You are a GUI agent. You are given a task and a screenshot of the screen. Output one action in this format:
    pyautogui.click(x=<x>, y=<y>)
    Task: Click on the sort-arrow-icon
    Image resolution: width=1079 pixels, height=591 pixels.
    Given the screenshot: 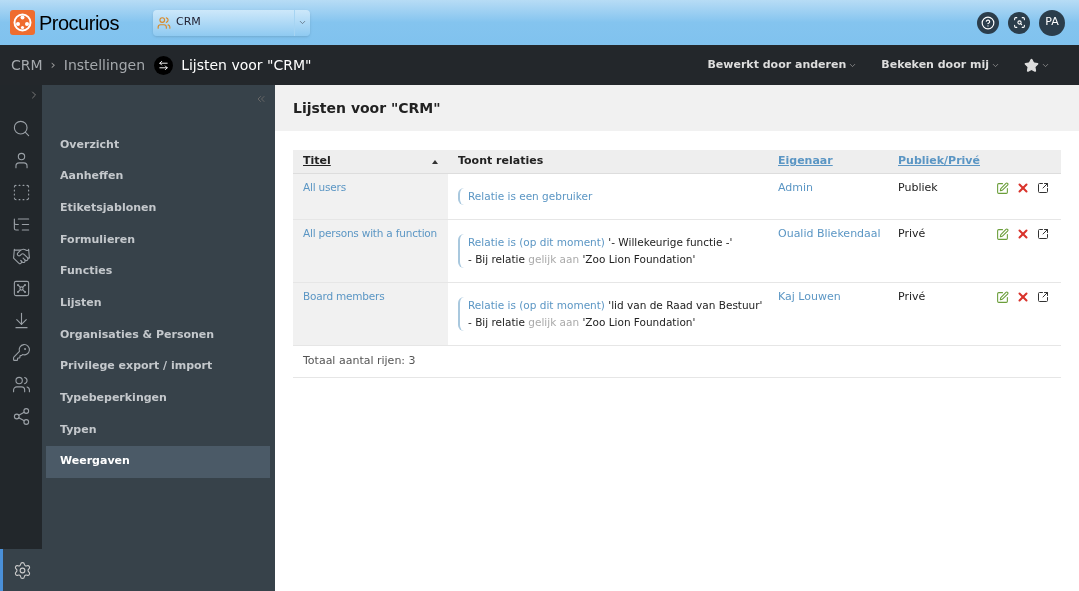 What is the action you would take?
    pyautogui.click(x=435, y=161)
    